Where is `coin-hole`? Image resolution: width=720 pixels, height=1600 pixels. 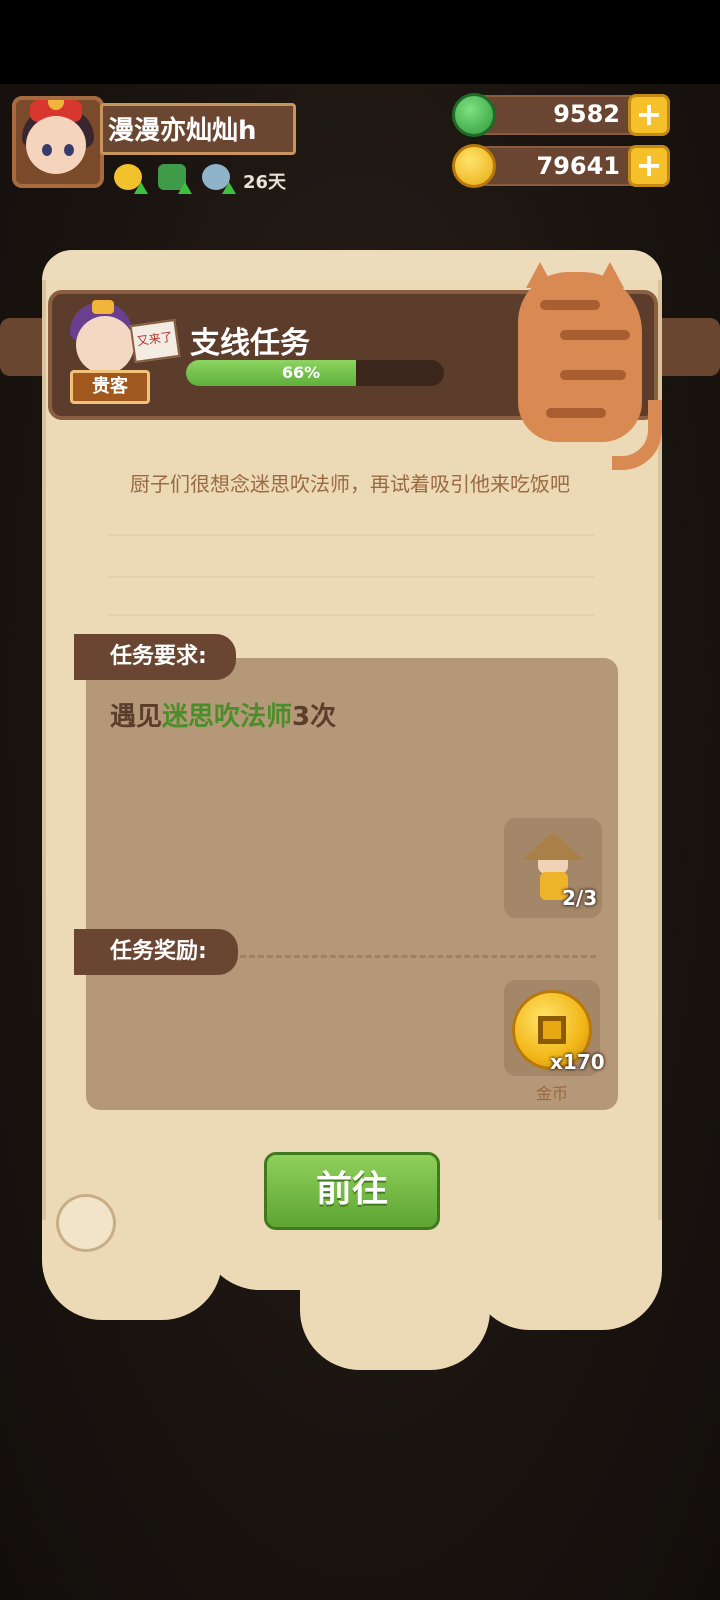 coin-hole is located at coordinates (552, 1030).